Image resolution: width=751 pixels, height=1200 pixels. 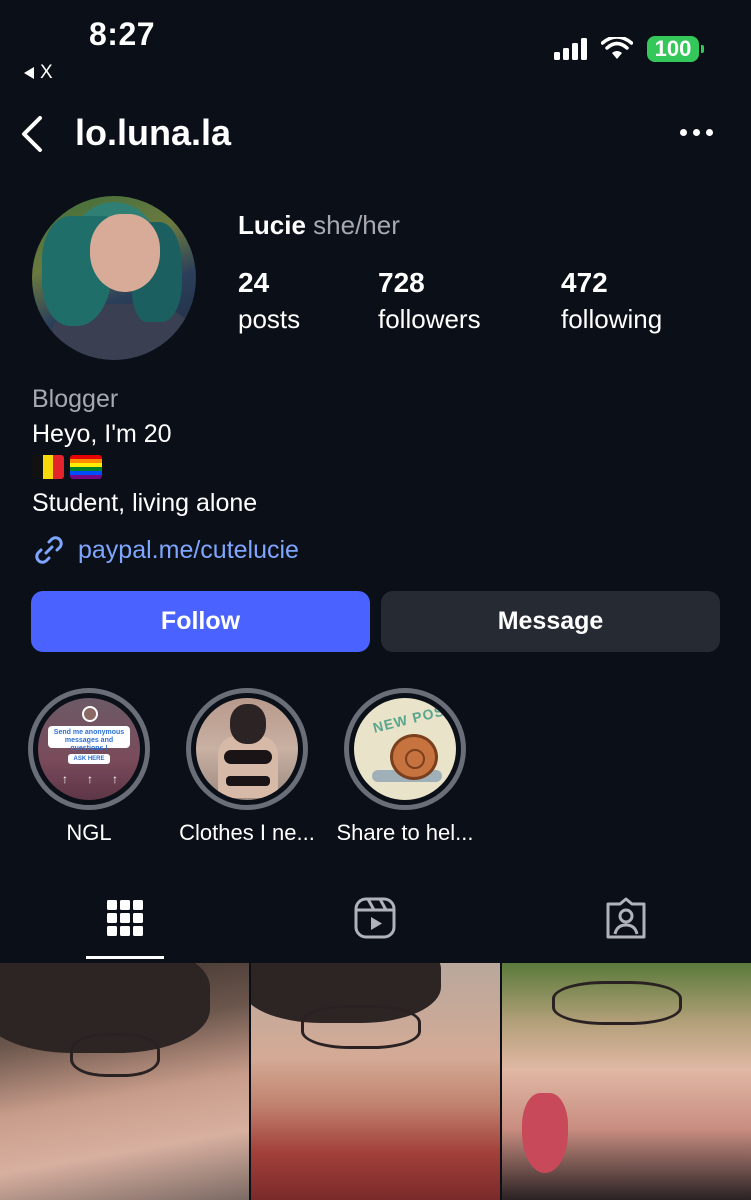 I want to click on bio-line-2: Student, living alone, so click(x=145, y=503).